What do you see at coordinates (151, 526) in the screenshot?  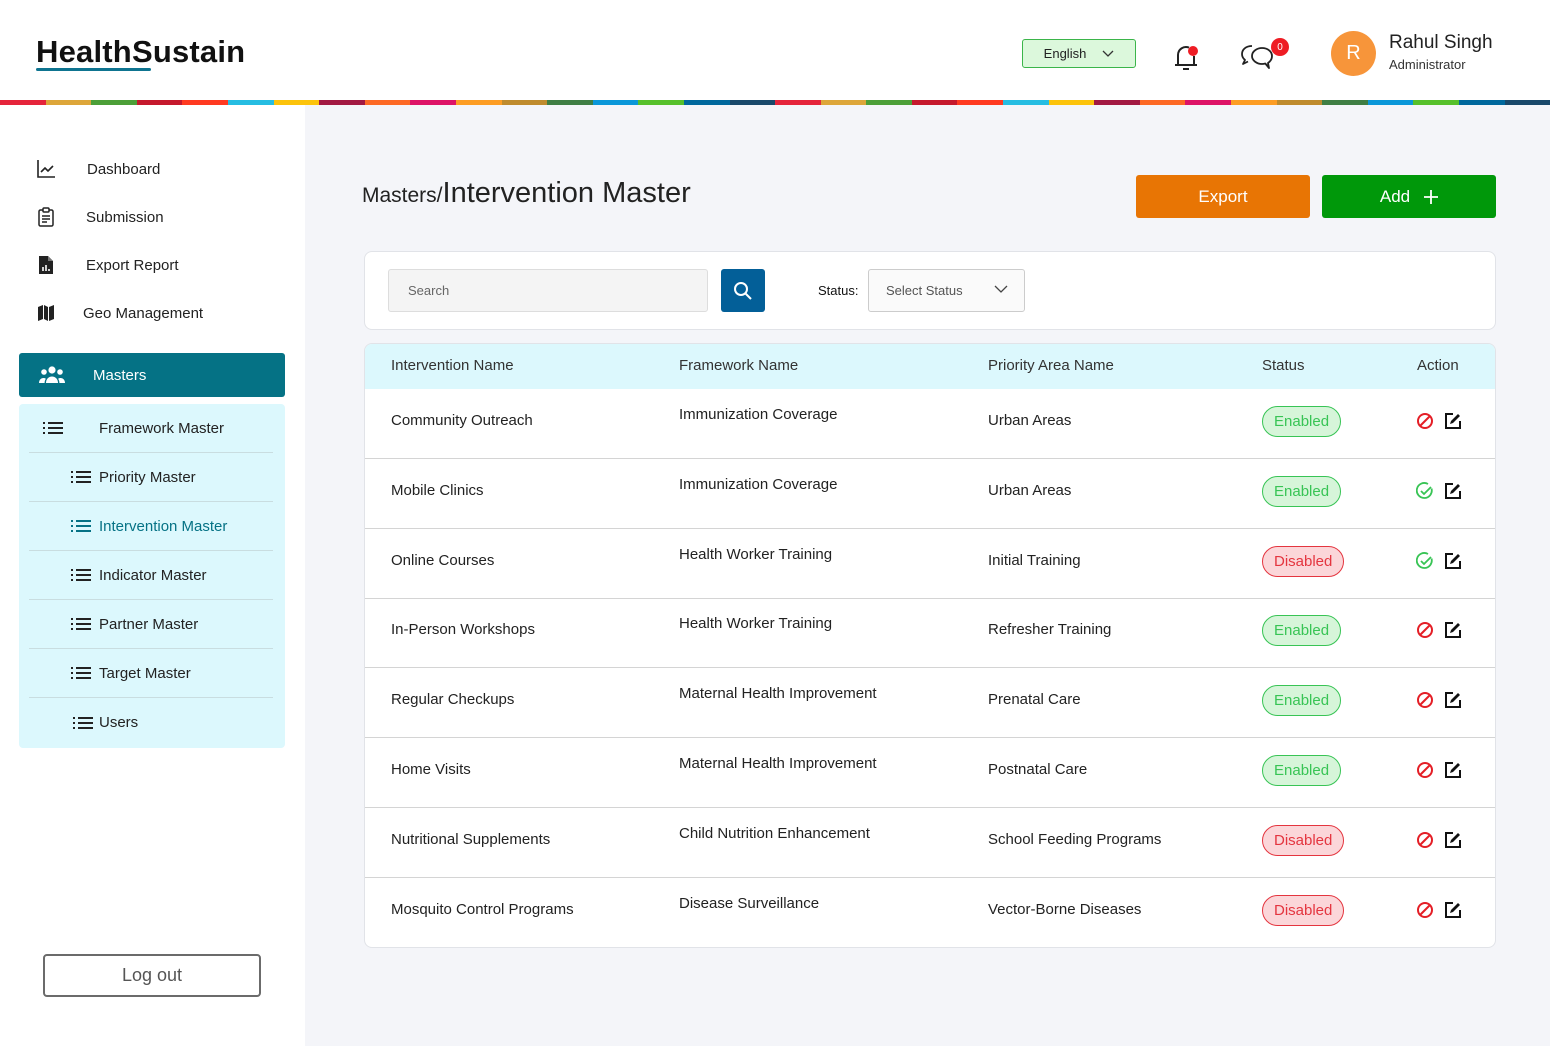 I see `submenu-item-intervention-master: Intervention Master` at bounding box center [151, 526].